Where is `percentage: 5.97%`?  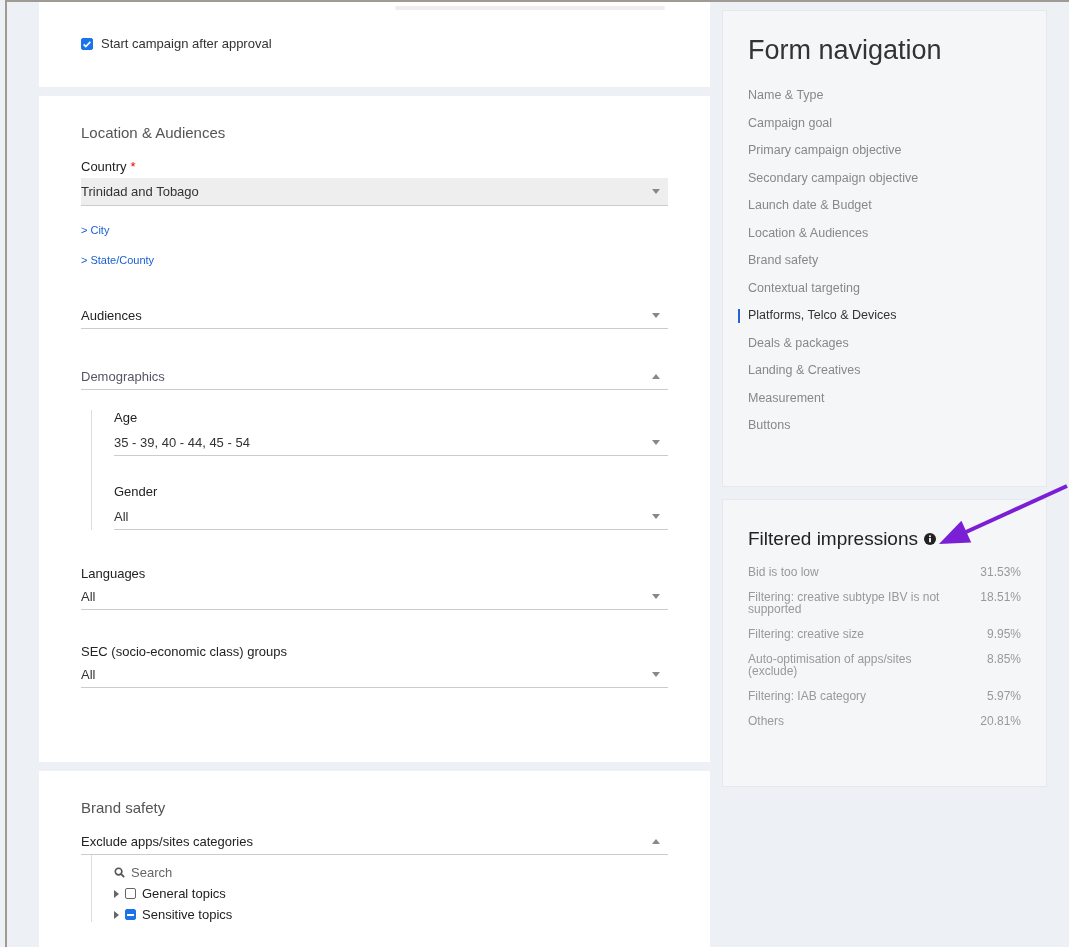 percentage: 5.97% is located at coordinates (1003, 696).